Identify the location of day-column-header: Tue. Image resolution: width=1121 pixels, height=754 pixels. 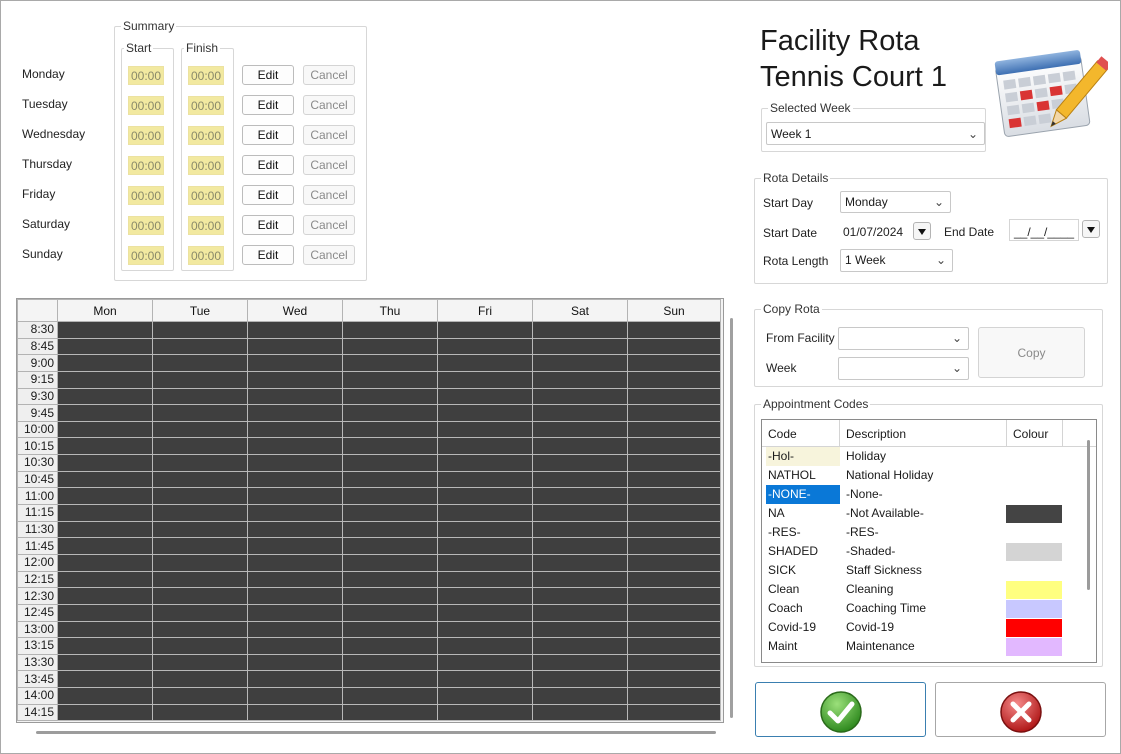
(200, 310).